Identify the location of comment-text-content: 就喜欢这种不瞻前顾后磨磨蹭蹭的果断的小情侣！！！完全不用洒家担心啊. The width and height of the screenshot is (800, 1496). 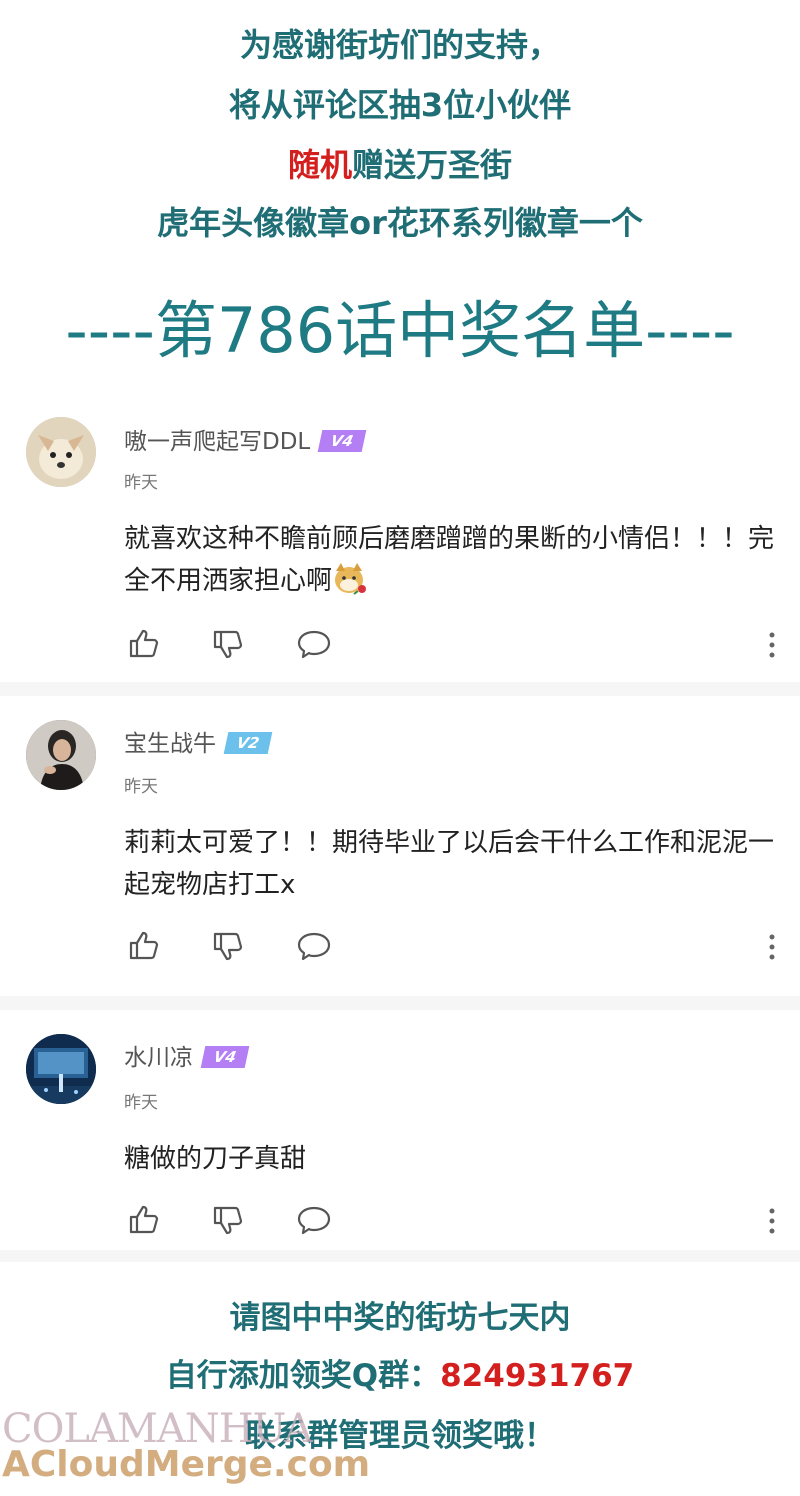
(449, 560).